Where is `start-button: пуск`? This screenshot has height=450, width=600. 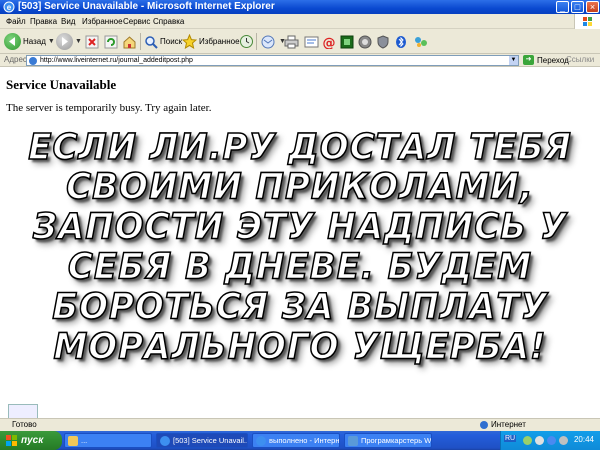 start-button: пуск is located at coordinates (31, 440).